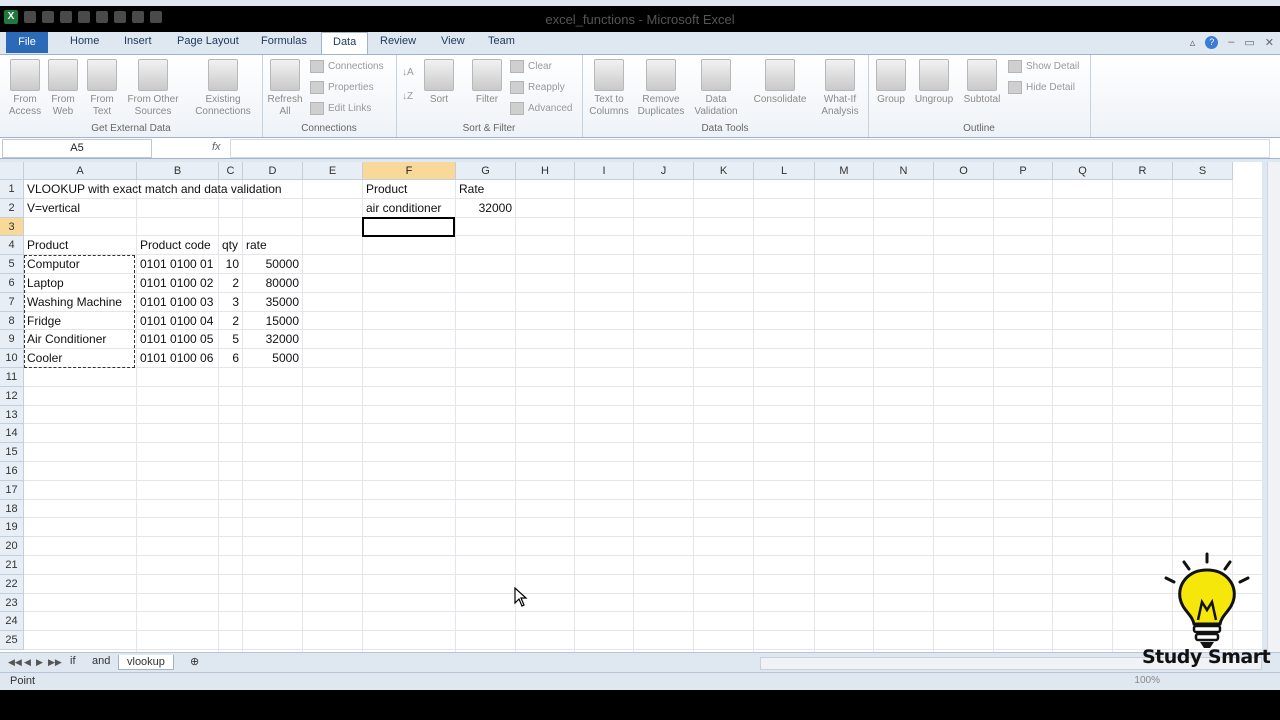 This screenshot has height=720, width=1280. Describe the element at coordinates (1143, 171) in the screenshot. I see `column-header-r: R` at that location.